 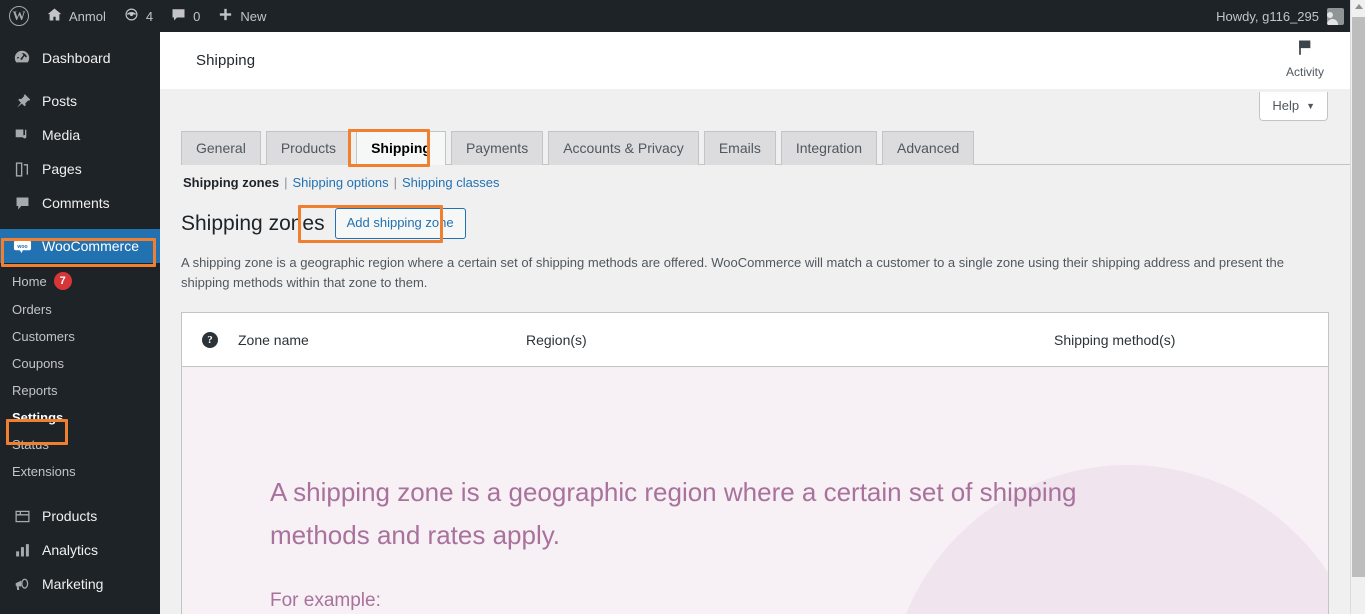 What do you see at coordinates (1305, 50) in the screenshot?
I see `flag-icon` at bounding box center [1305, 50].